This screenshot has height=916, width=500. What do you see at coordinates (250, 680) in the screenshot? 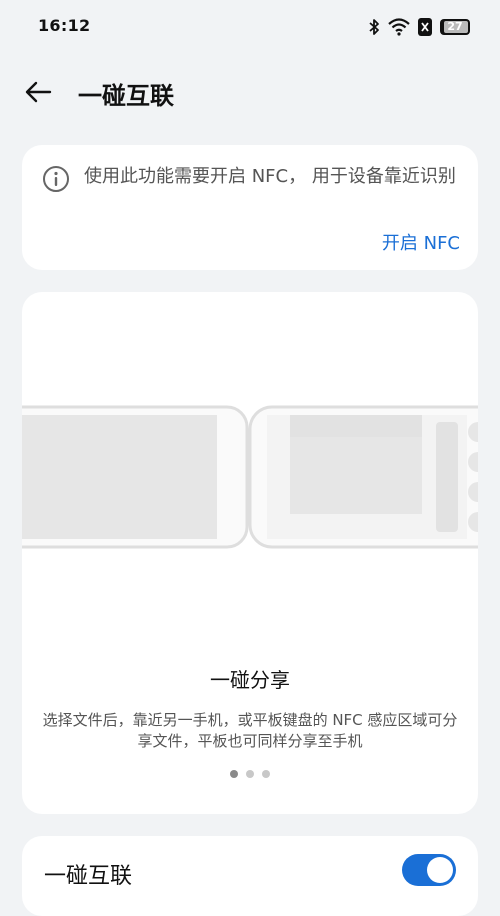
I see `feature-title: 一碰分享` at bounding box center [250, 680].